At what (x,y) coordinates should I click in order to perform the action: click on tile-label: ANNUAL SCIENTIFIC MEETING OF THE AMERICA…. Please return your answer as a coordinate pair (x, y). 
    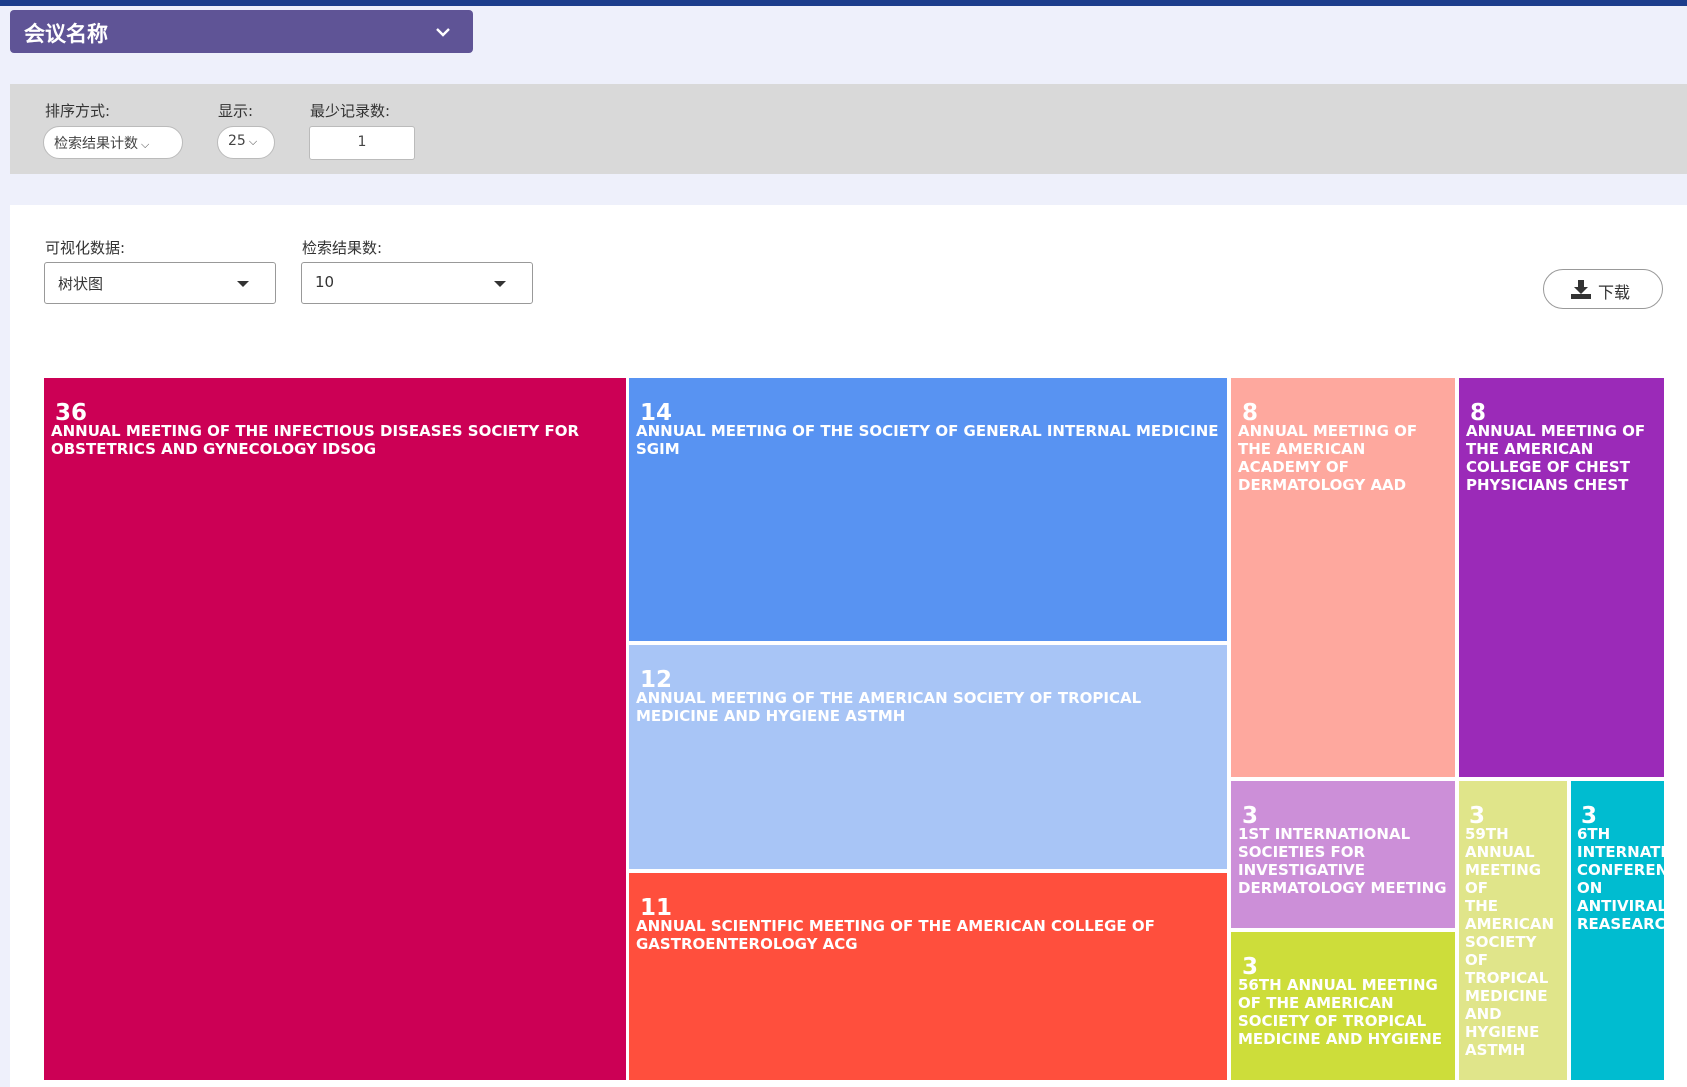
    Looking at the image, I should click on (895, 935).